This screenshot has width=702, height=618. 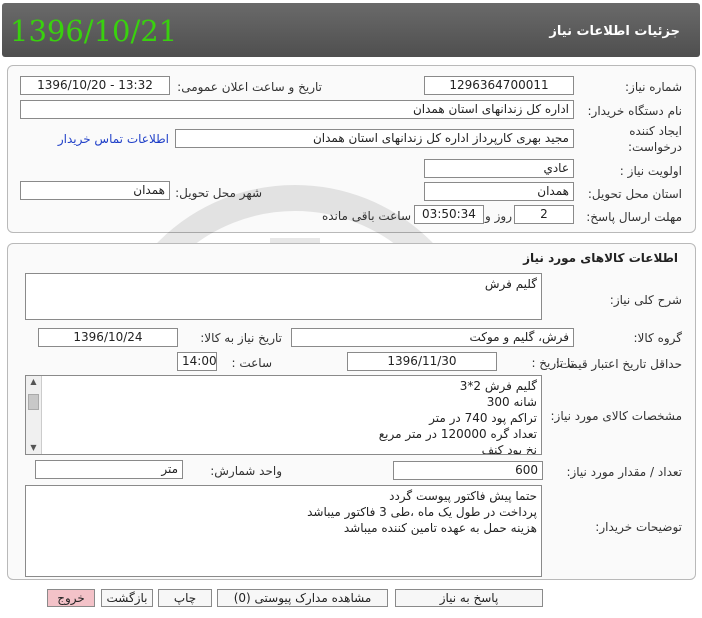 What do you see at coordinates (297, 109) in the screenshot?
I see `buyer-org-field: اداره کل زندانهای استان همدان` at bounding box center [297, 109].